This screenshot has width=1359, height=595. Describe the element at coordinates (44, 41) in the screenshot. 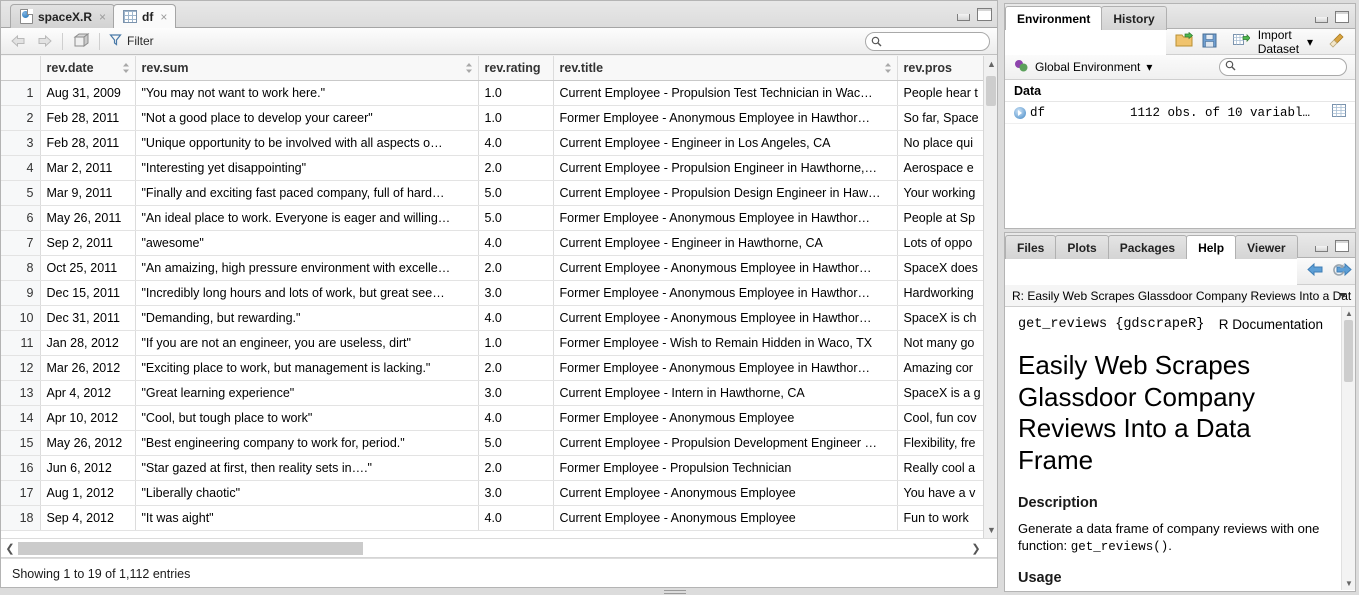

I see `forward-arrow-icon` at that location.